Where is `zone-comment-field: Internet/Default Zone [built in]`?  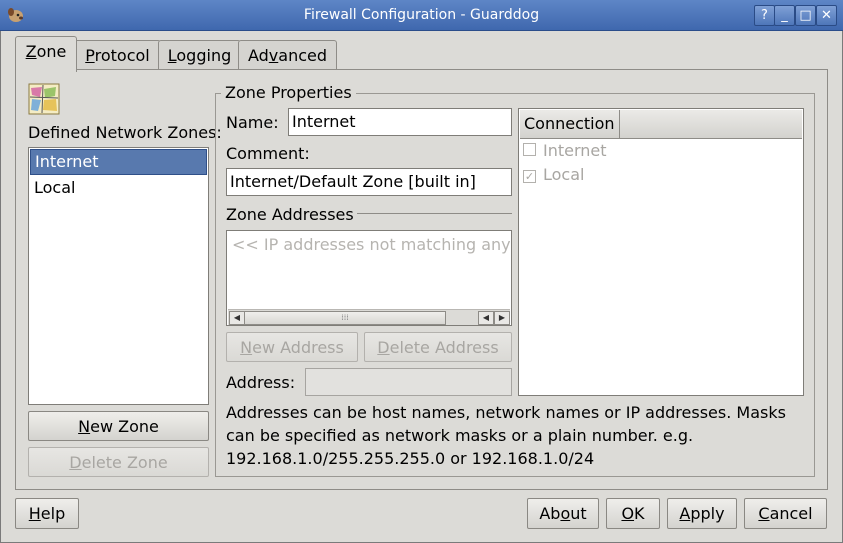 zone-comment-field: Internet/Default Zone [built in] is located at coordinates (369, 182).